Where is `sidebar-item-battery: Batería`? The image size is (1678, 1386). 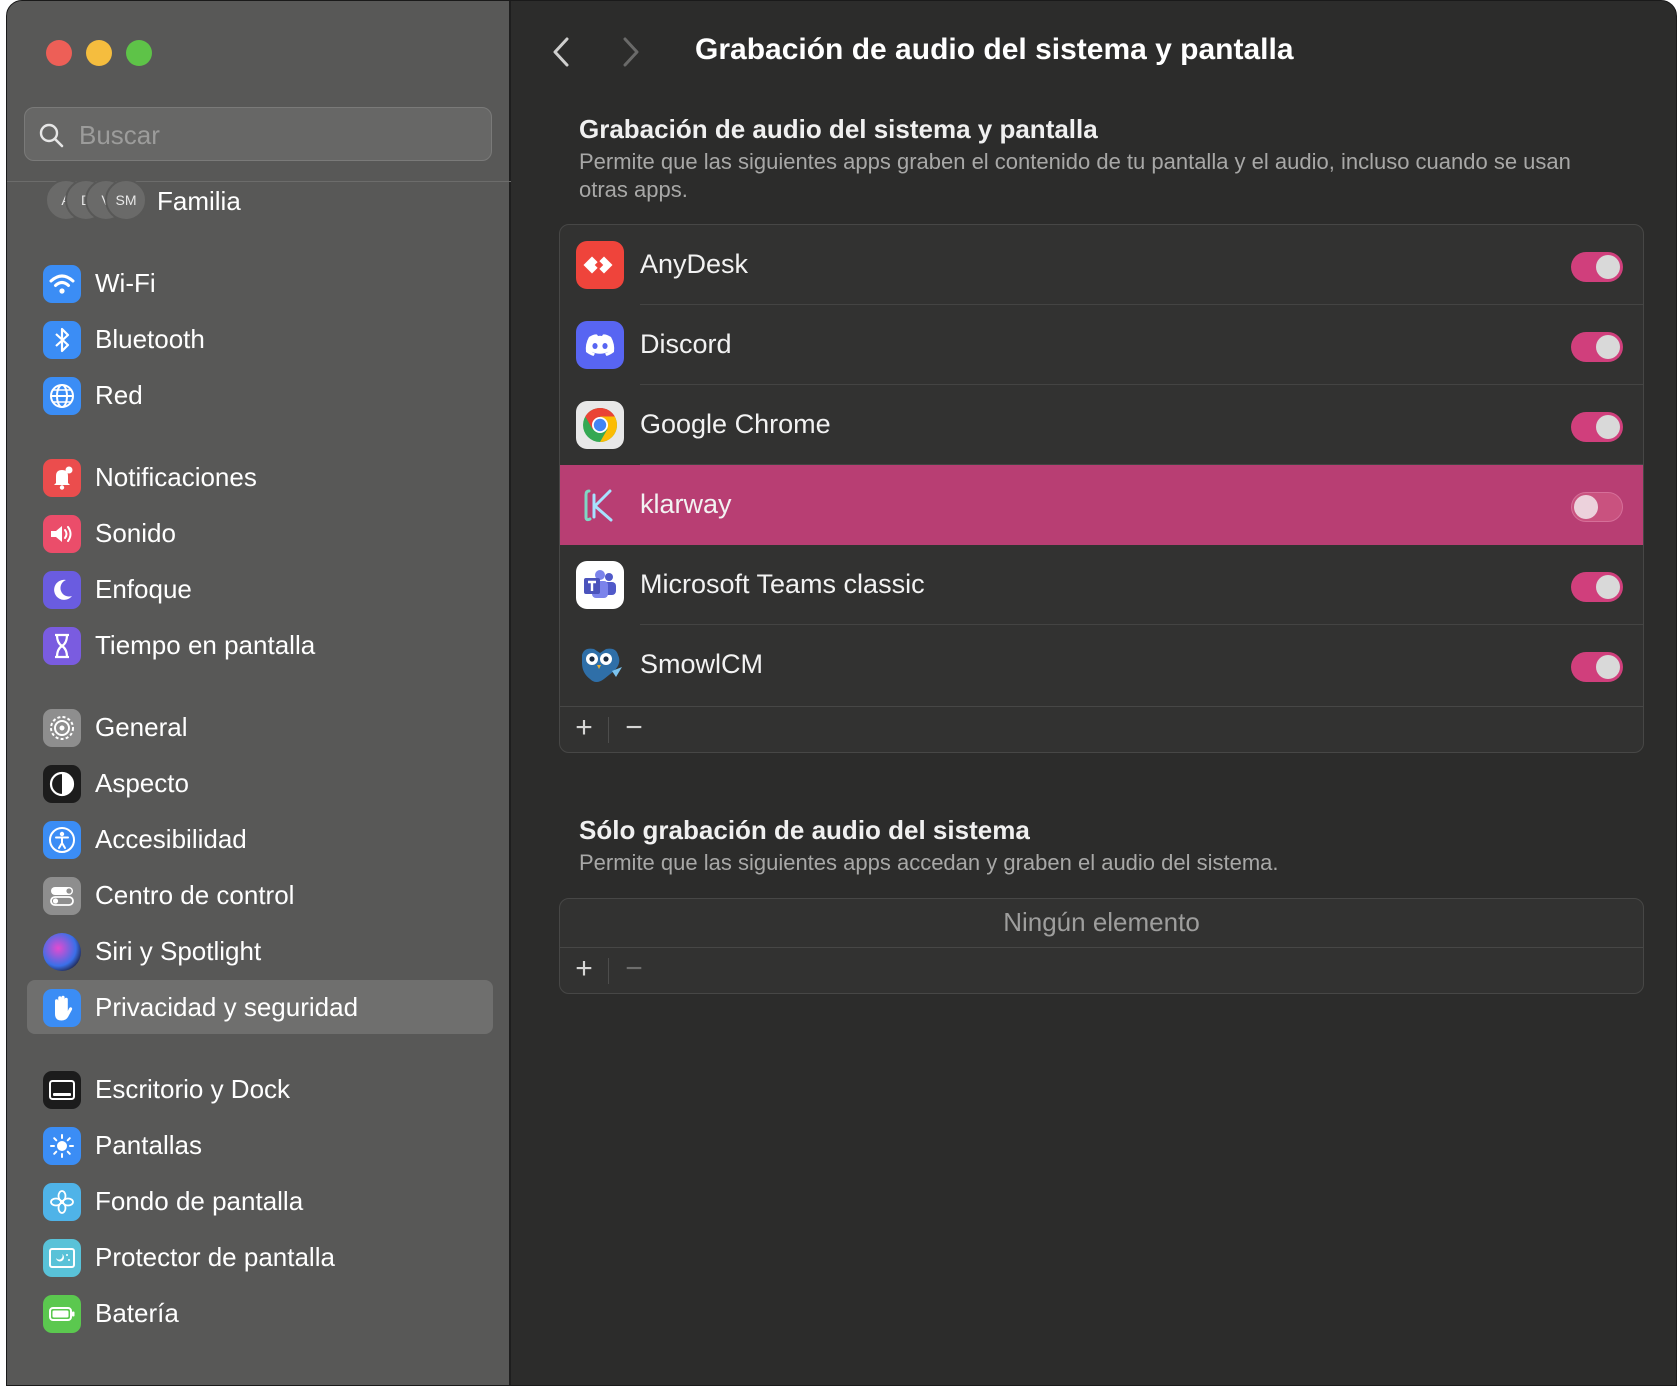
sidebar-item-battery: Batería is located at coordinates (260, 1313).